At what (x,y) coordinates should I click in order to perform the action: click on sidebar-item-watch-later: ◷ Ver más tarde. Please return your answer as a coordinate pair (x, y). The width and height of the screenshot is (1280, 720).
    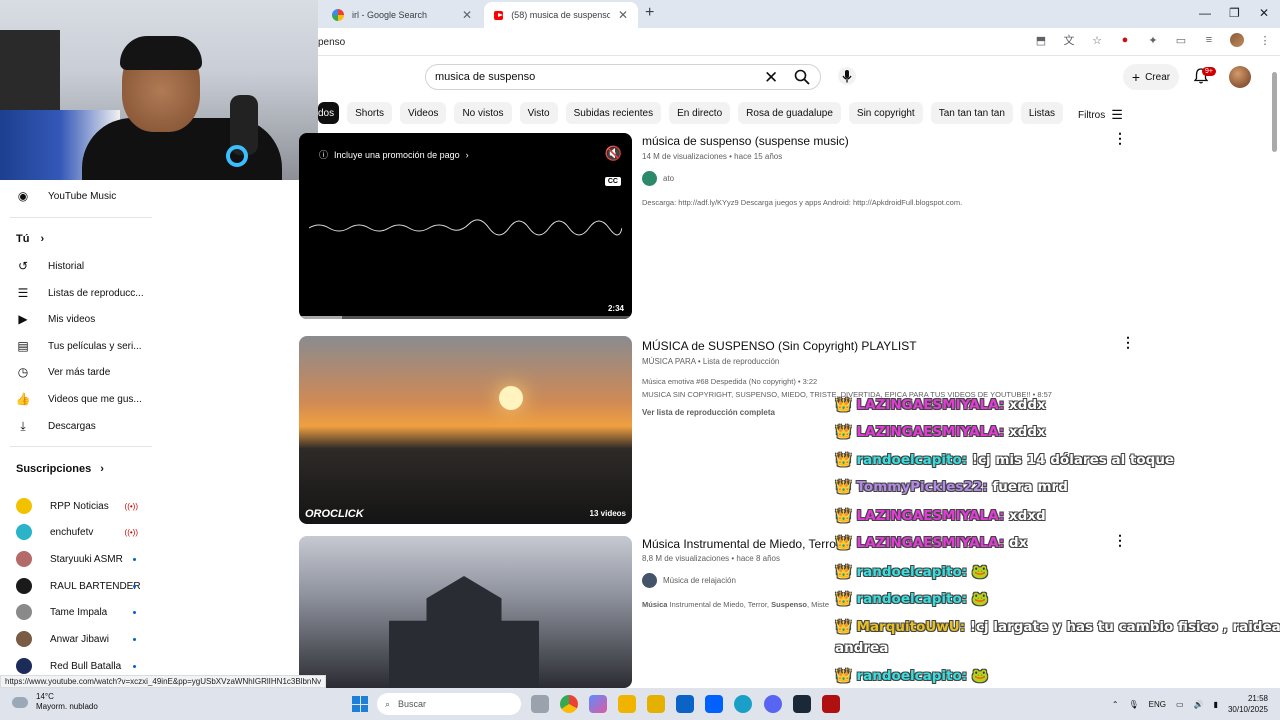
    Looking at the image, I should click on (86, 372).